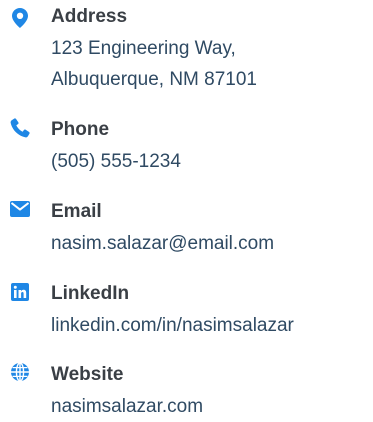 This screenshot has width=373, height=422. Describe the element at coordinates (20, 18) in the screenshot. I see `map-pin-icon` at that location.